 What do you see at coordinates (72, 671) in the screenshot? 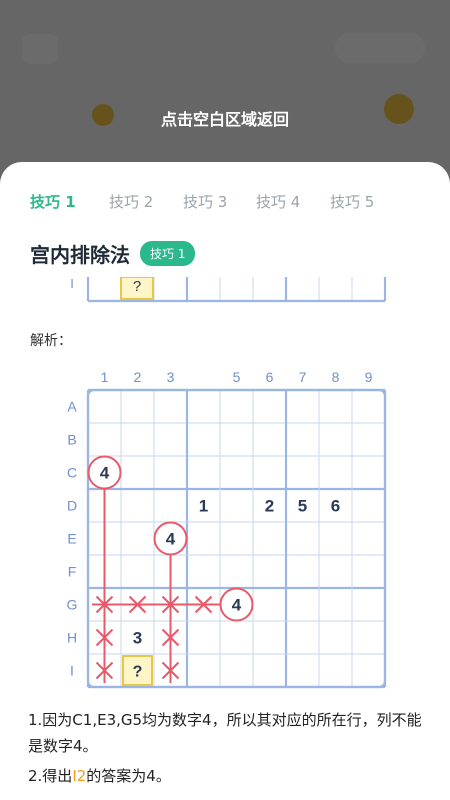
I see `row-label: I` at bounding box center [72, 671].